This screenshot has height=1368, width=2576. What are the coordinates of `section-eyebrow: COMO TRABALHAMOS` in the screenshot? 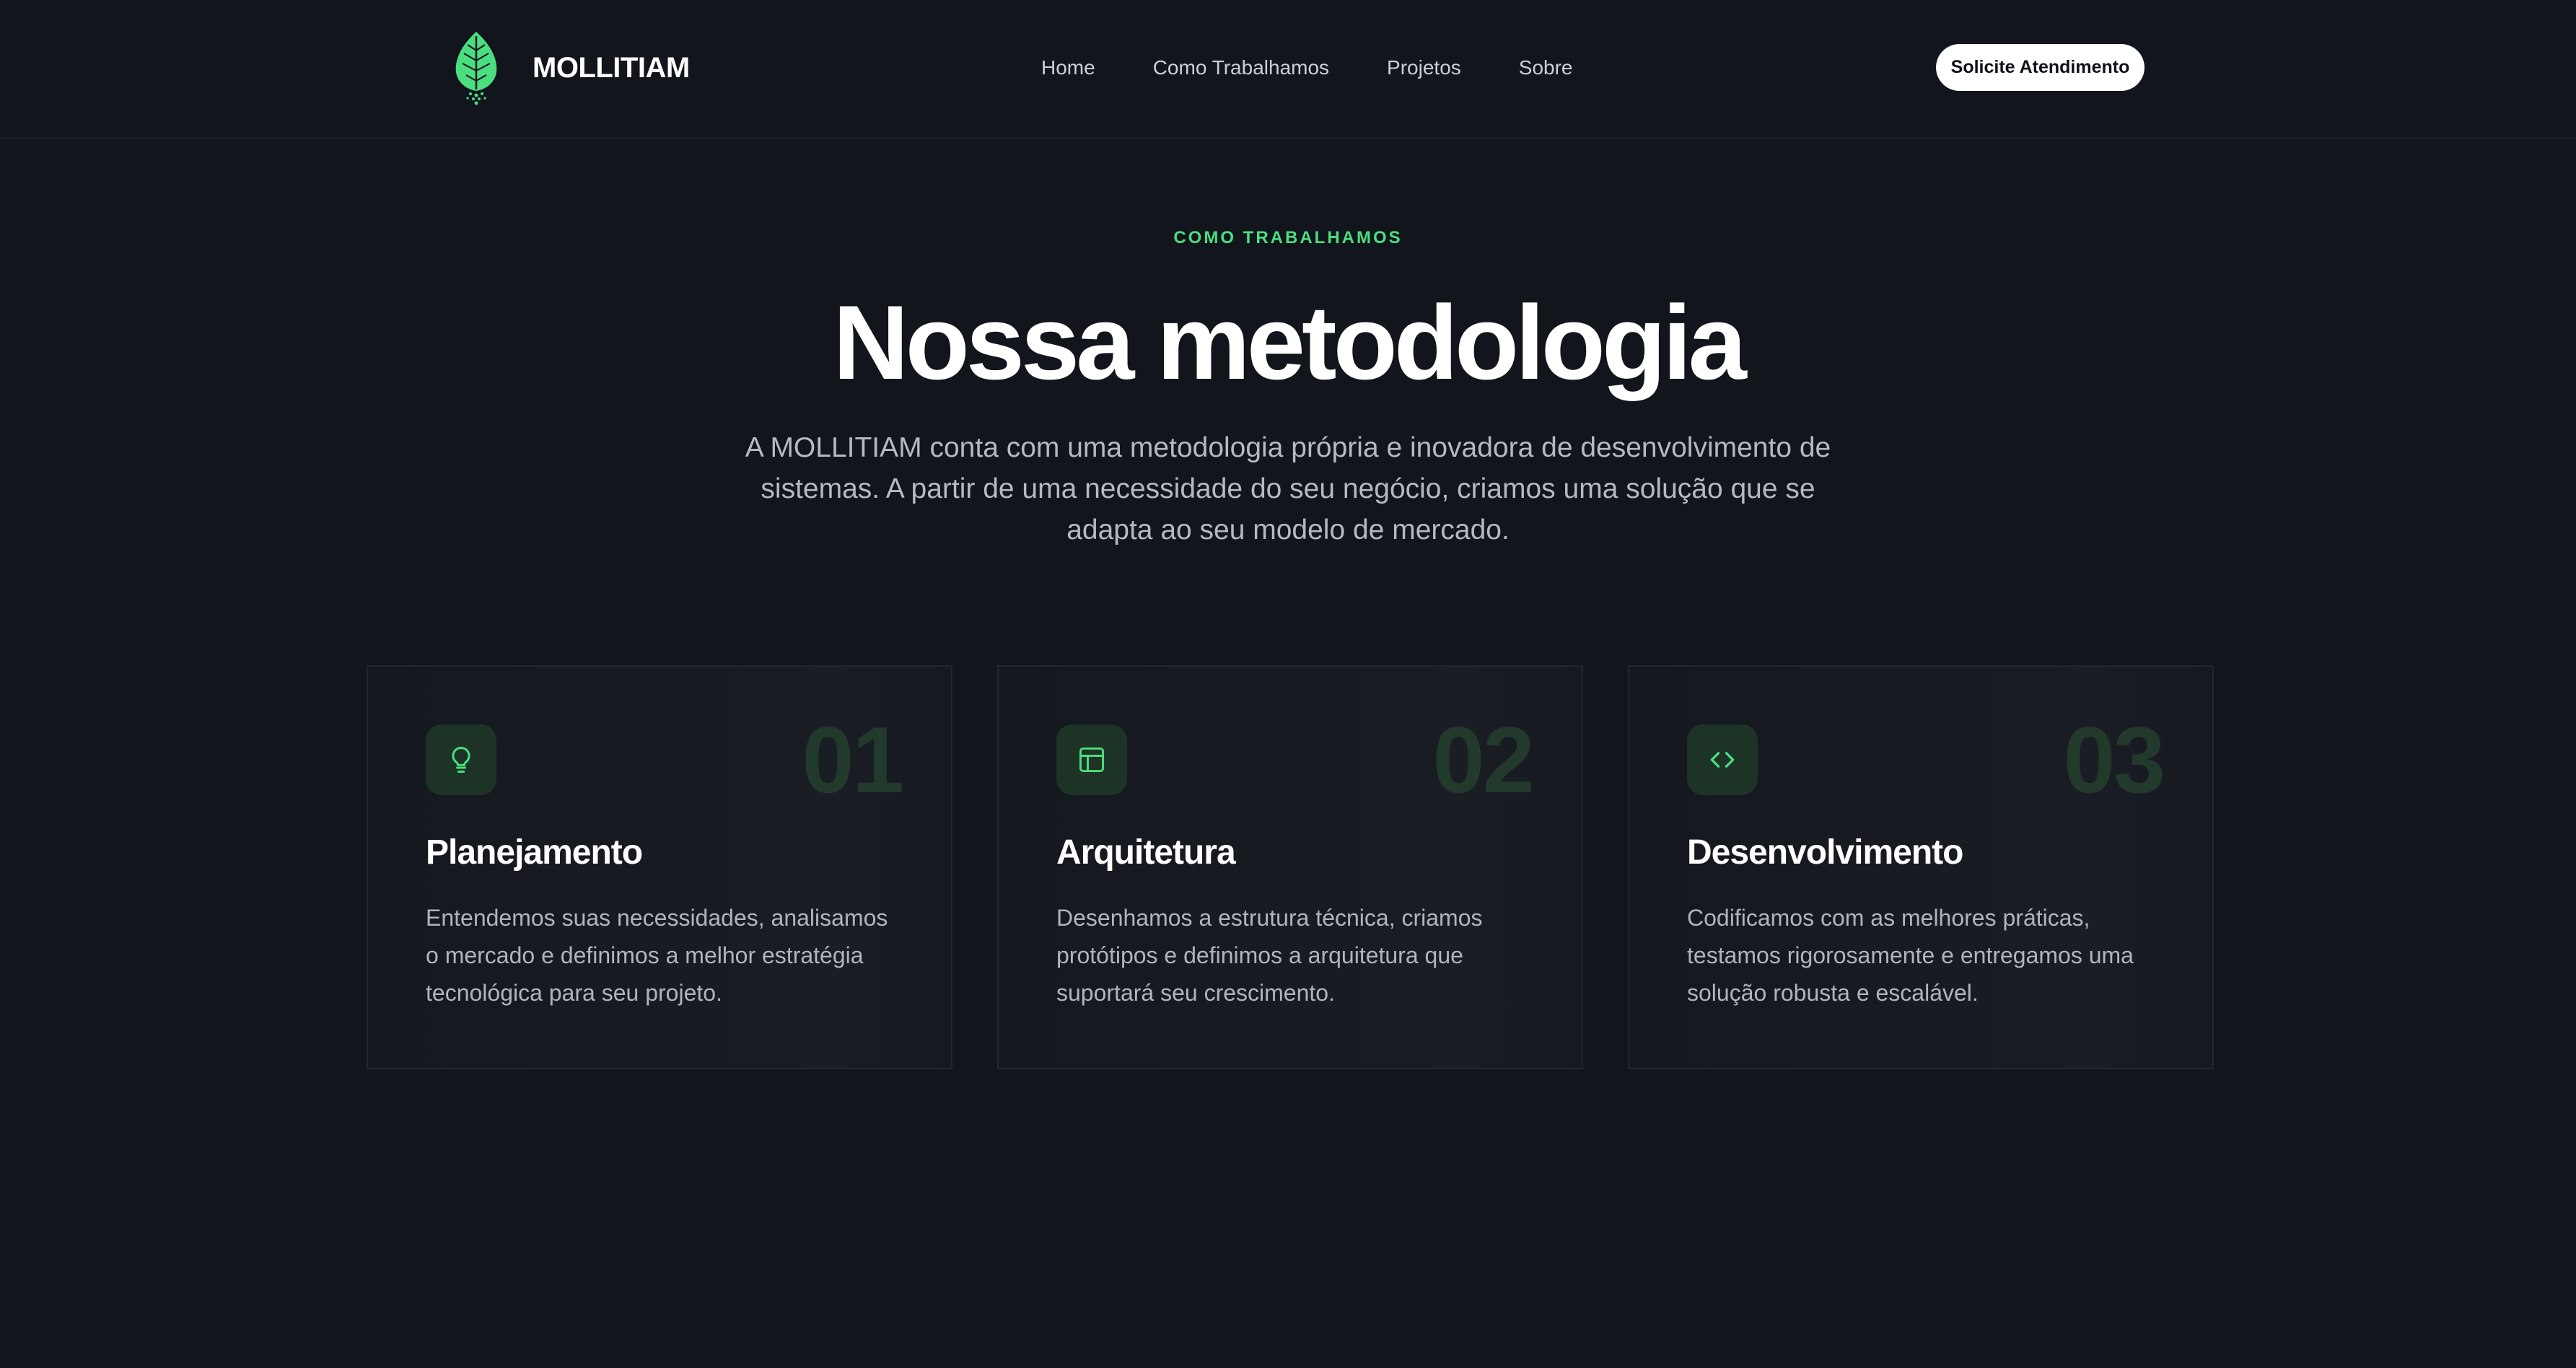 It's located at (1288, 237).